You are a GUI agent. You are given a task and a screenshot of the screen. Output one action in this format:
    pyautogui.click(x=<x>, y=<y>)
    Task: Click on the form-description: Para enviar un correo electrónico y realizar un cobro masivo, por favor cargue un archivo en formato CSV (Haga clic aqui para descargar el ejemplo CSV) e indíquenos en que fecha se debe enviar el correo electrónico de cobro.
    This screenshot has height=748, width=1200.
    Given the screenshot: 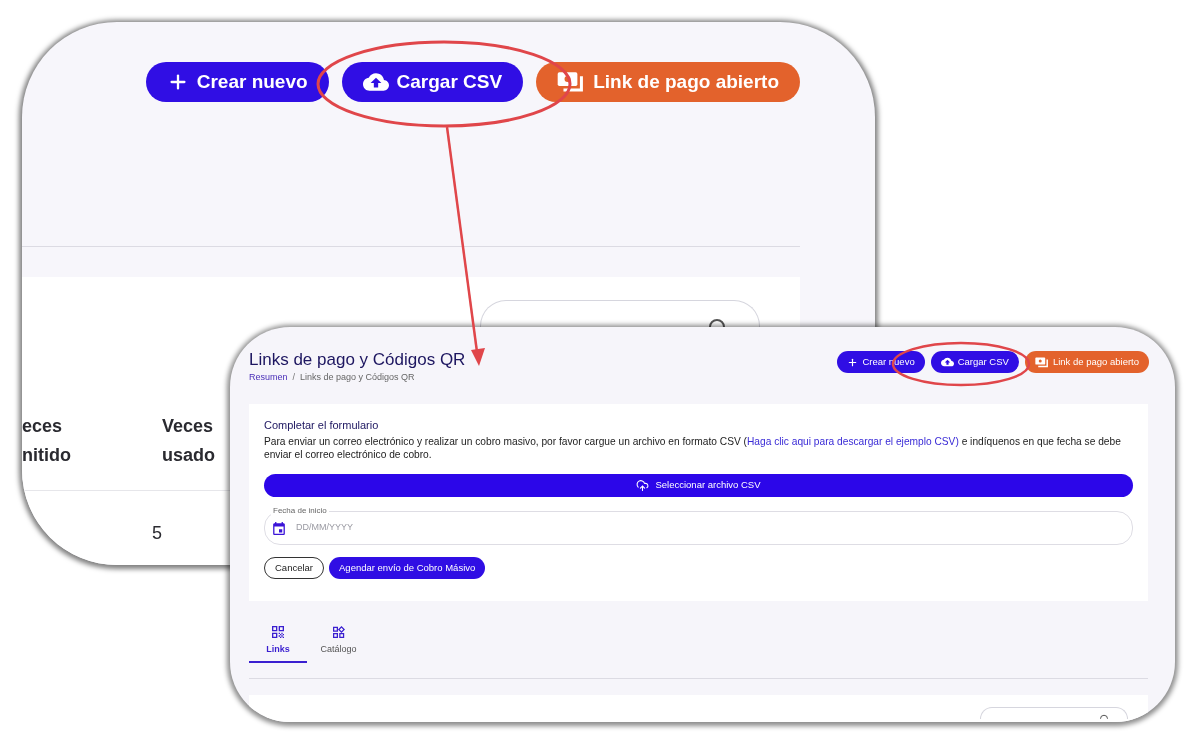 What is the action you would take?
    pyautogui.click(x=693, y=448)
    